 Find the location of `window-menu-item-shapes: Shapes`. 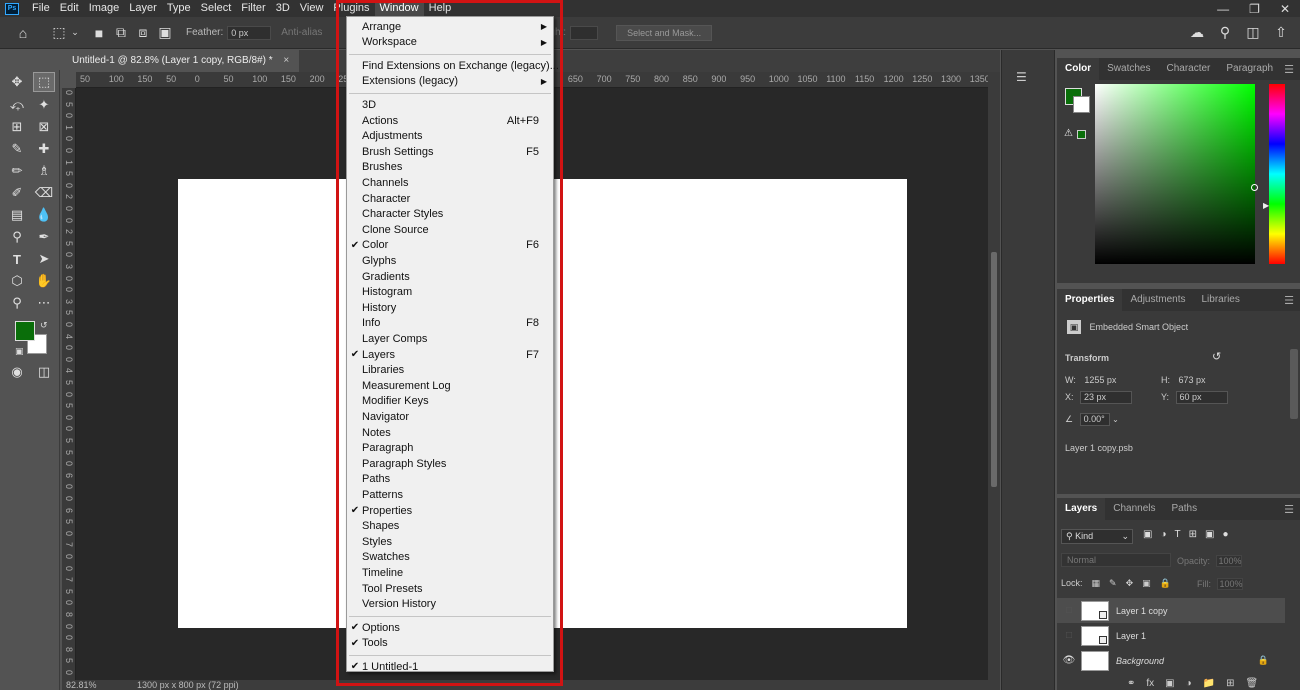

window-menu-item-shapes: Shapes is located at coordinates (450, 526).